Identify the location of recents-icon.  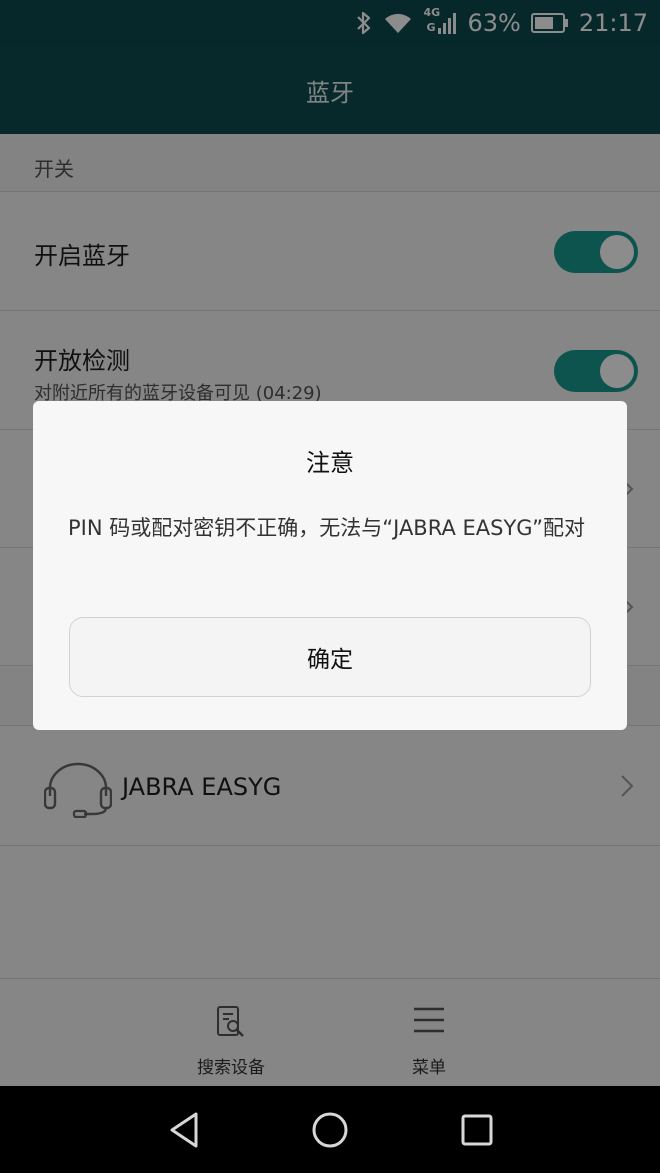
(477, 1130).